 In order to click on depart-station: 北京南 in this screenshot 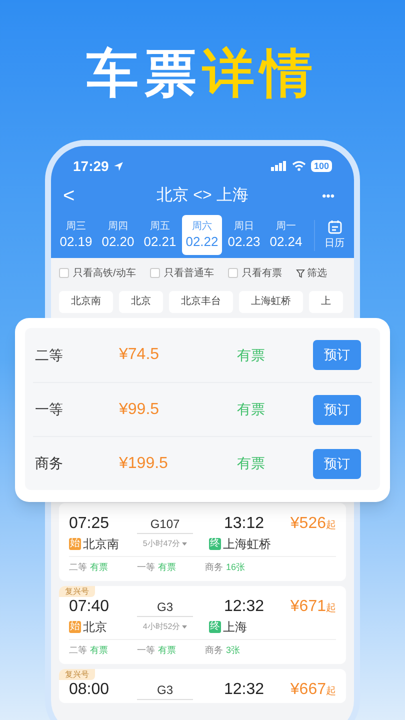, I will do `click(101, 544)`.